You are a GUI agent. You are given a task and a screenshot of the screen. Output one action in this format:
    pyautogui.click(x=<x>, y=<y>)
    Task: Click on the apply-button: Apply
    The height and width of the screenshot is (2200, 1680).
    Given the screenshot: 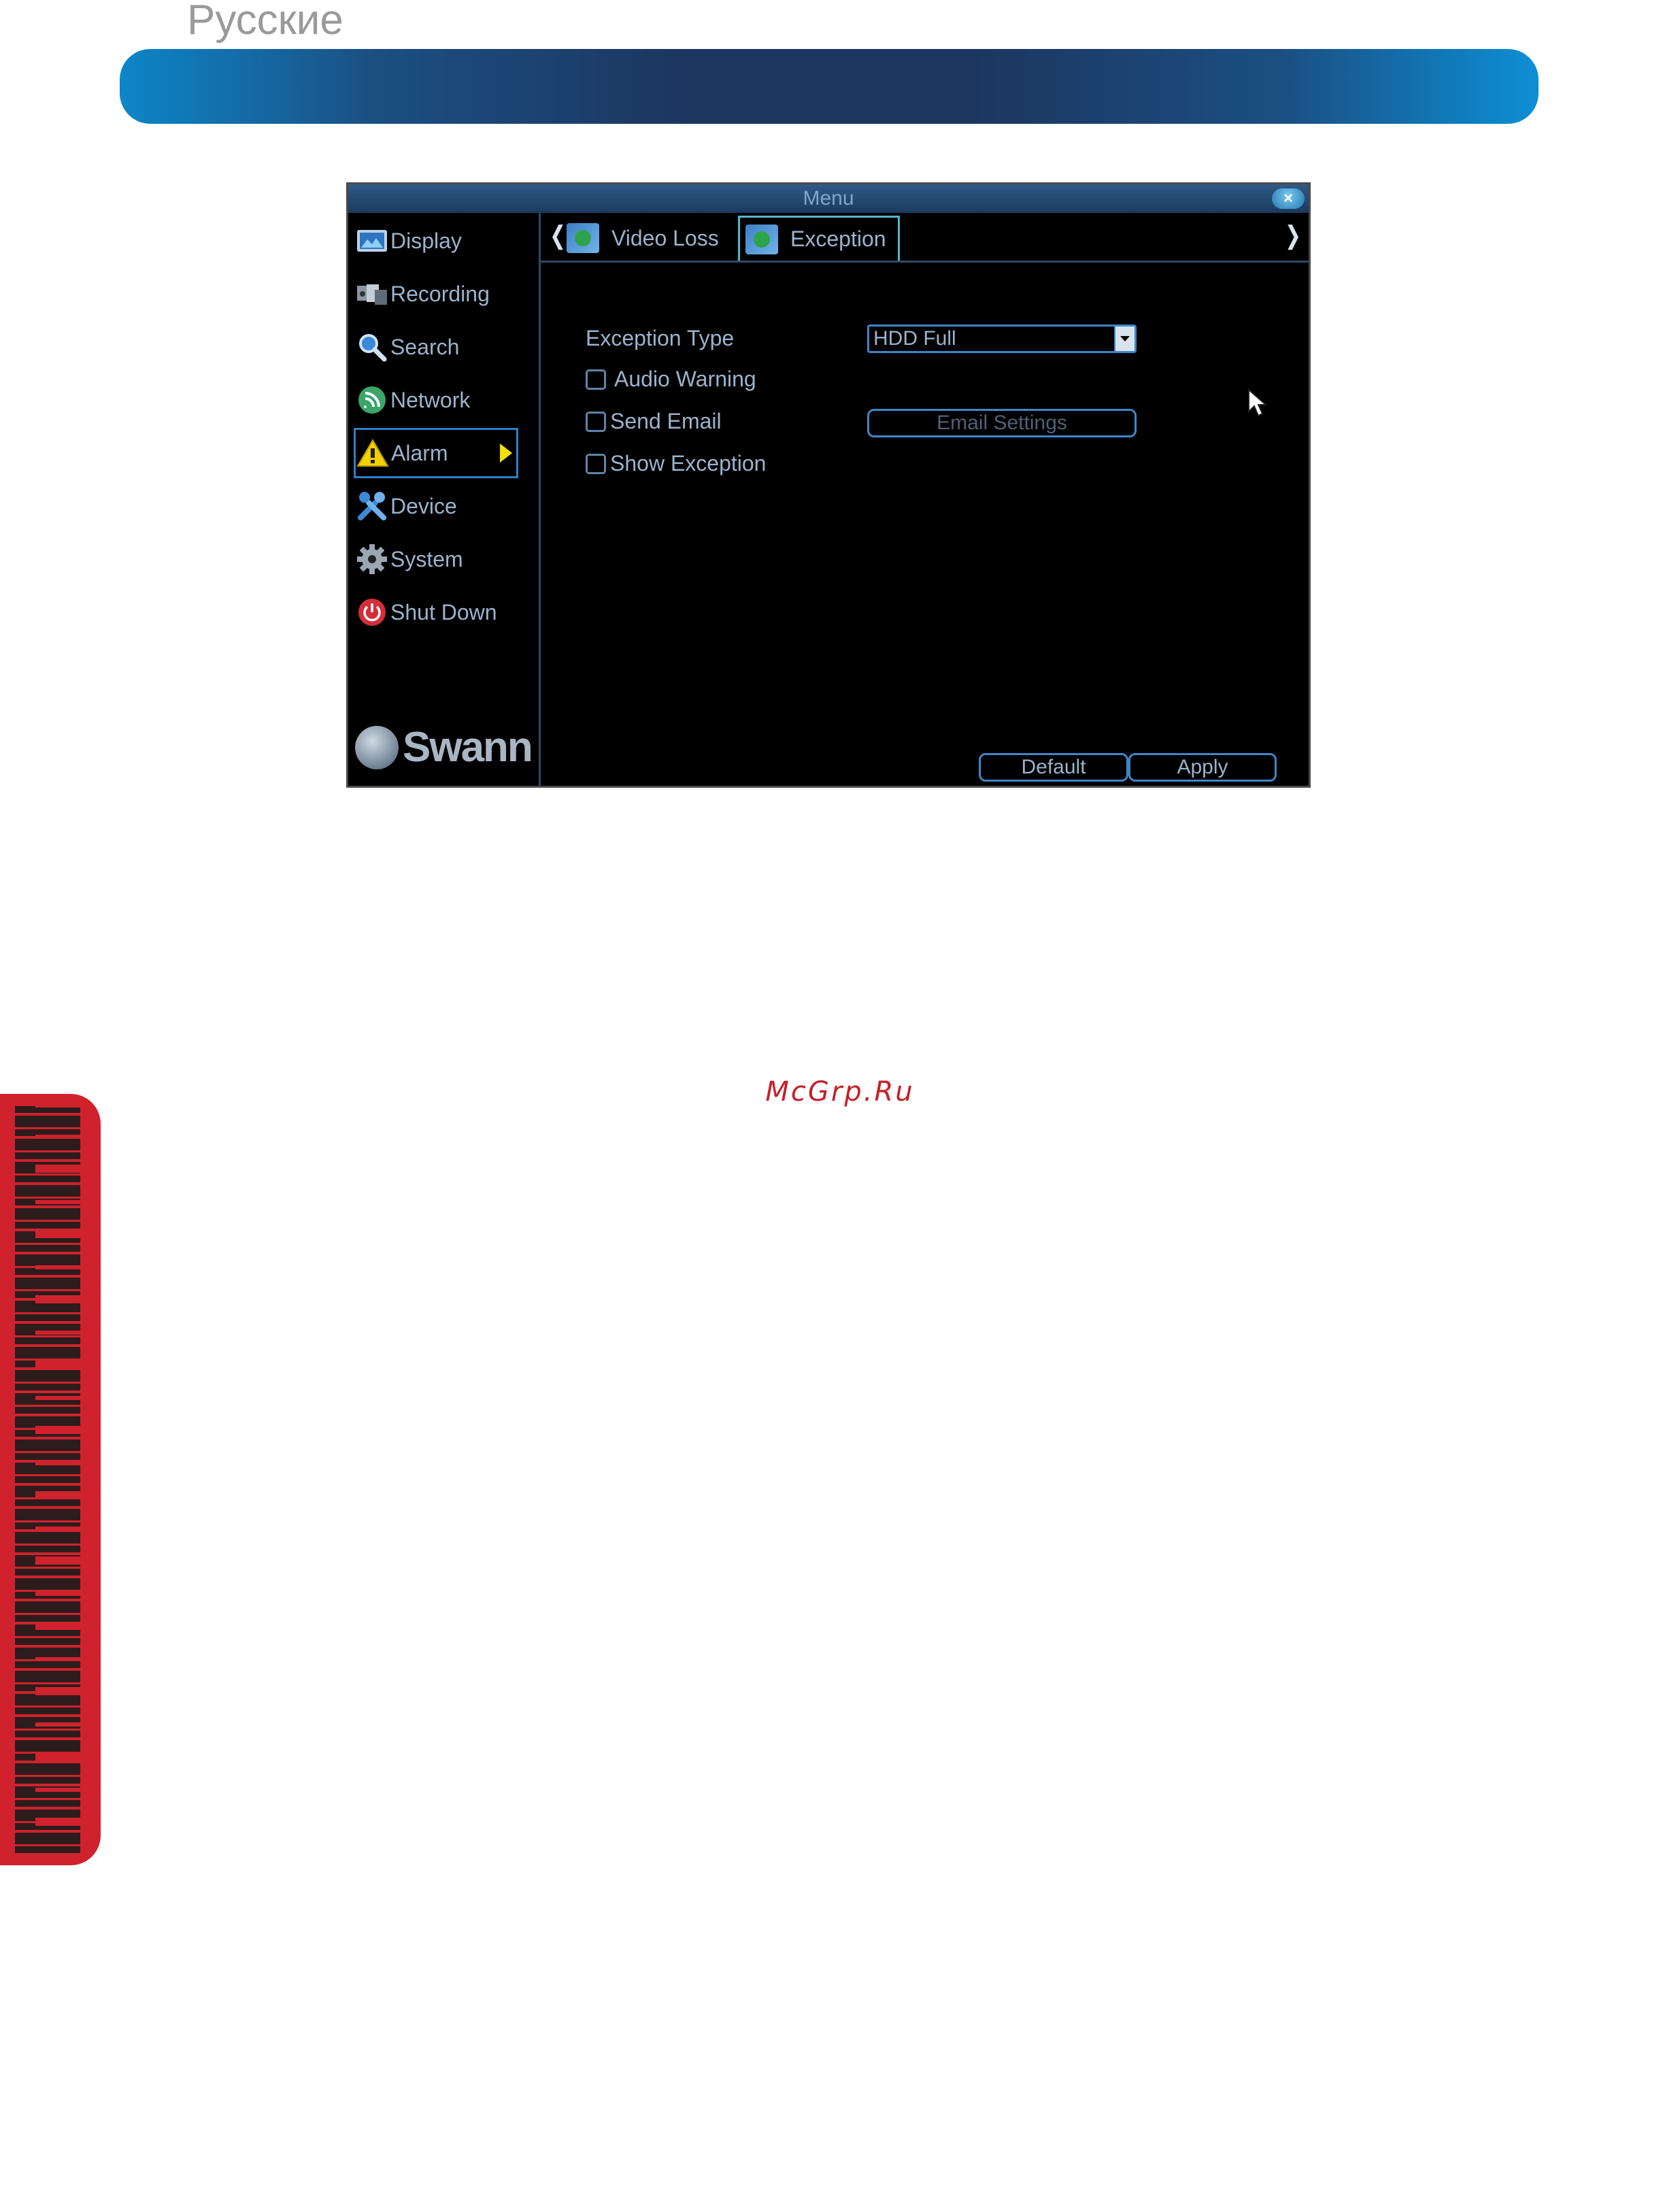 What is the action you would take?
    pyautogui.click(x=1202, y=767)
    